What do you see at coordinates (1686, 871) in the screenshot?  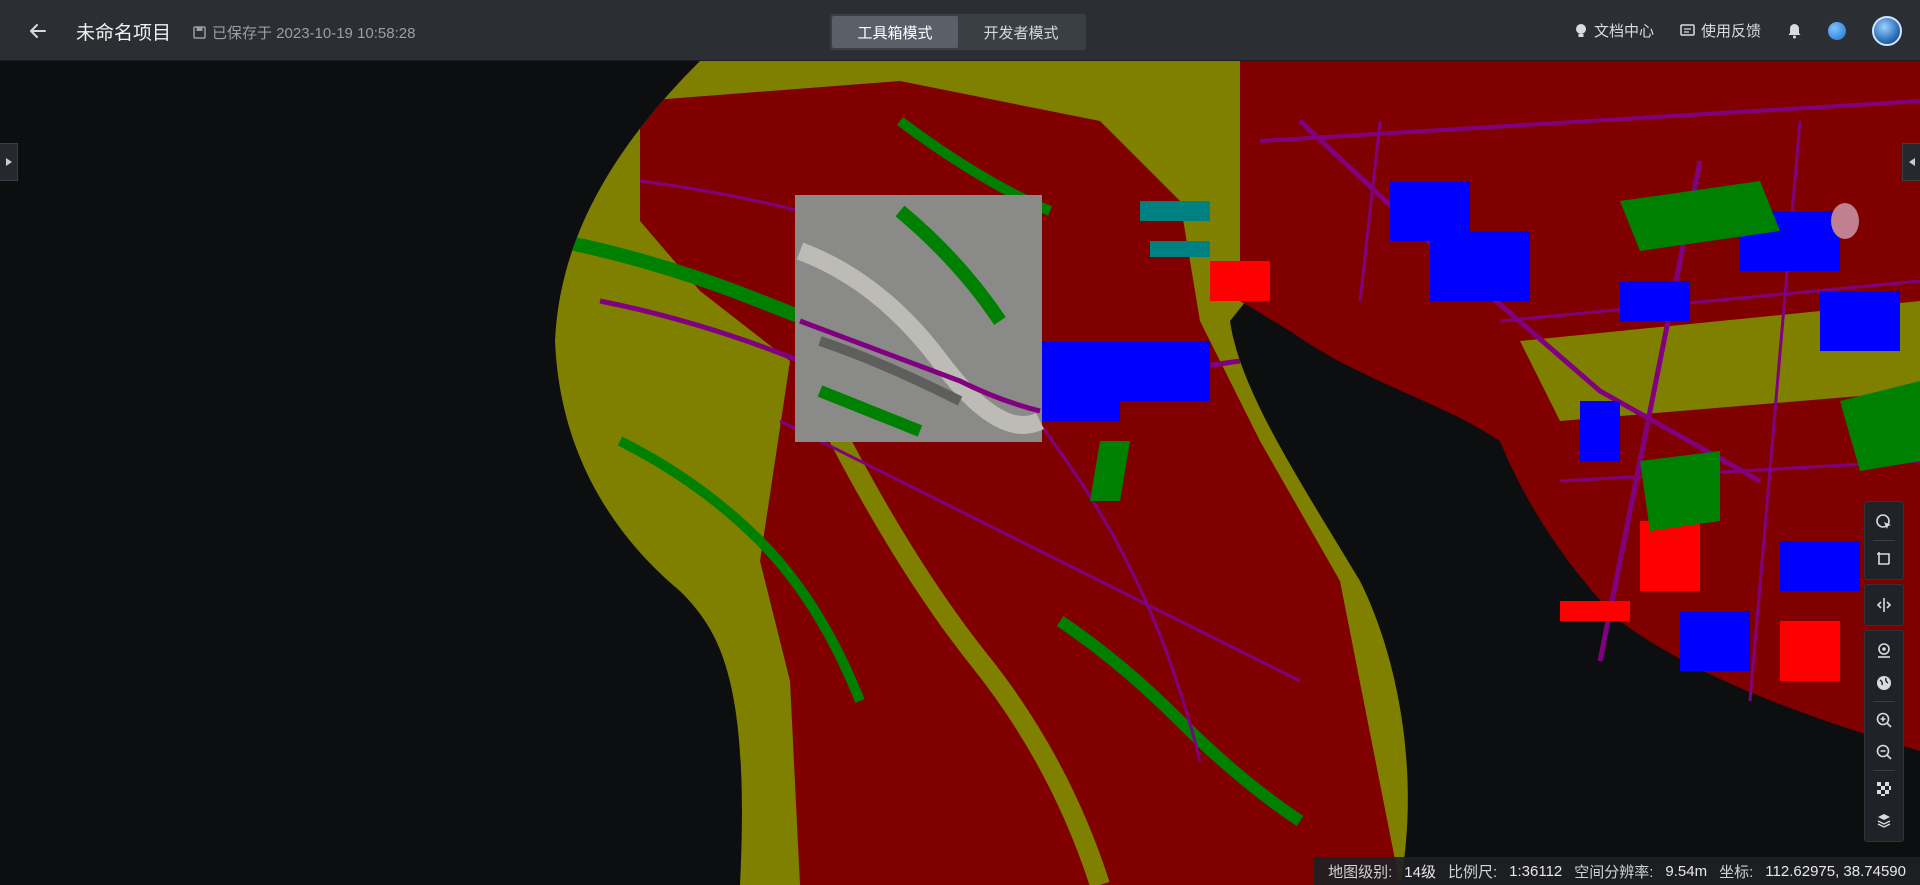 I see `resolution-value: 9.54m` at bounding box center [1686, 871].